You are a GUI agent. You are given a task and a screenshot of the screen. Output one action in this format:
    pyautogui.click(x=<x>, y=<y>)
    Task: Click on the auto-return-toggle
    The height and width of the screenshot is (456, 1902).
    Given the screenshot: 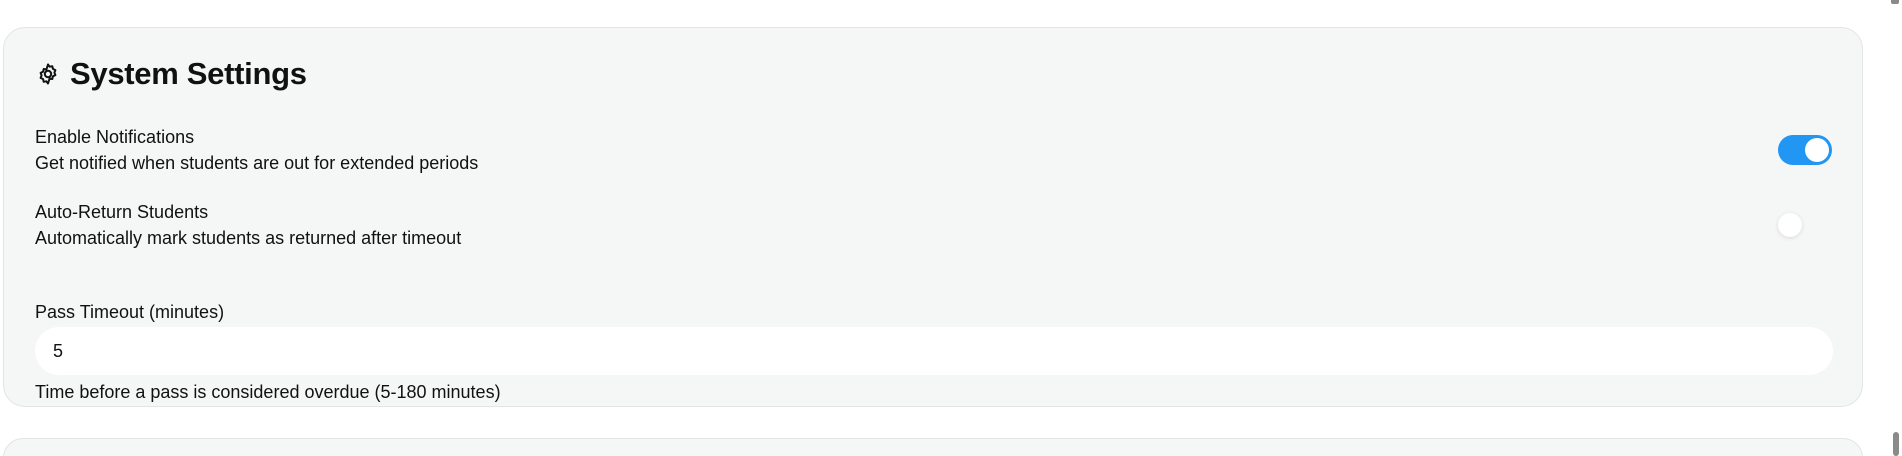 What is the action you would take?
    pyautogui.click(x=1805, y=225)
    